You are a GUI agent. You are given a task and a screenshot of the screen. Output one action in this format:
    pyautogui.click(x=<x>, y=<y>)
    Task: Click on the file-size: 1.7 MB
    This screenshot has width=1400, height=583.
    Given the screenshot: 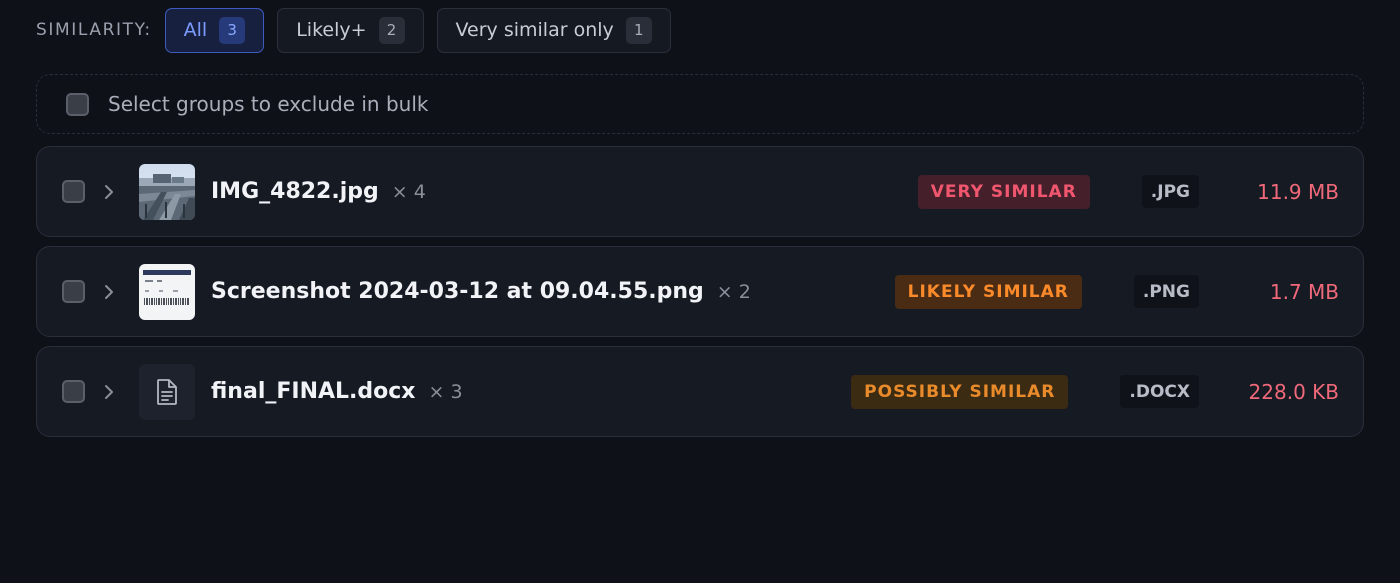 What is the action you would take?
    pyautogui.click(x=1304, y=291)
    